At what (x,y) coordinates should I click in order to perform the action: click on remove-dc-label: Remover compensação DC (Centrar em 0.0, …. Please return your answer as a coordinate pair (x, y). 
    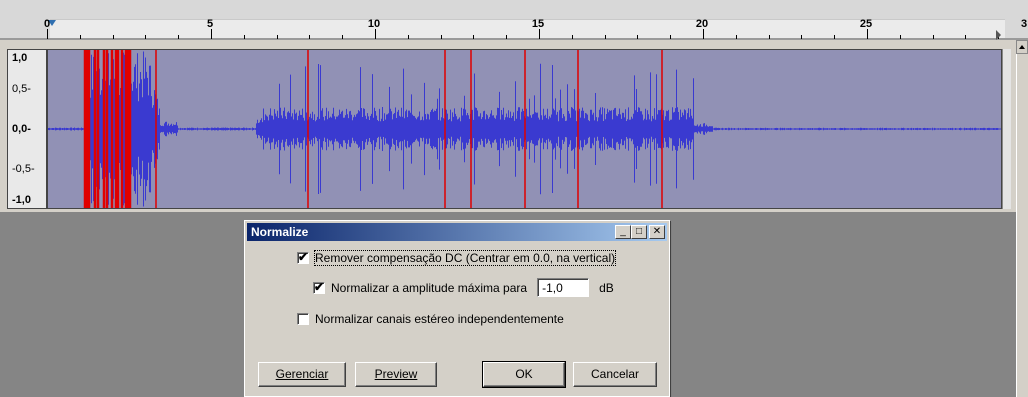
    Looking at the image, I should click on (465, 258).